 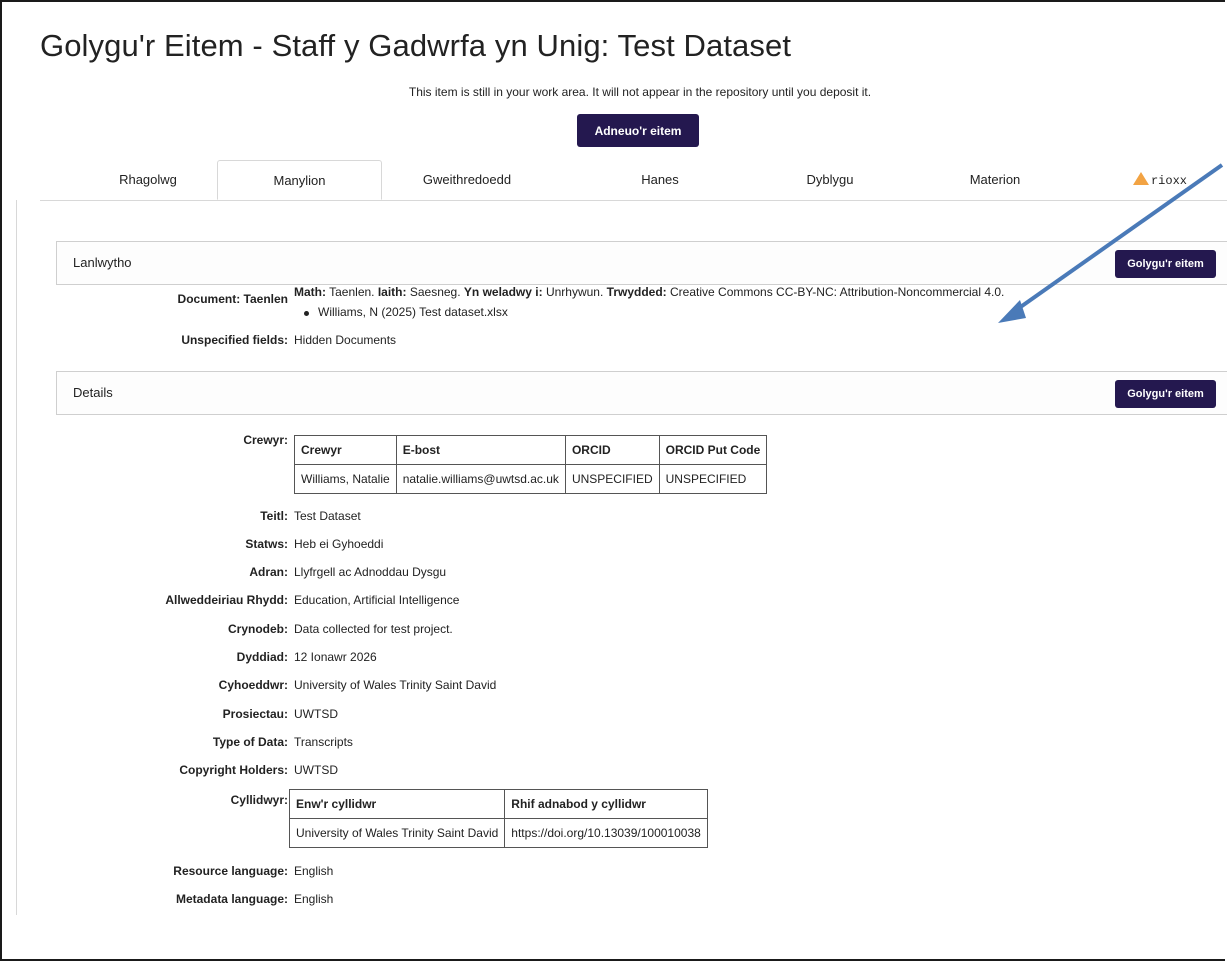 I want to click on tab-issues: Materion, so click(x=995, y=180).